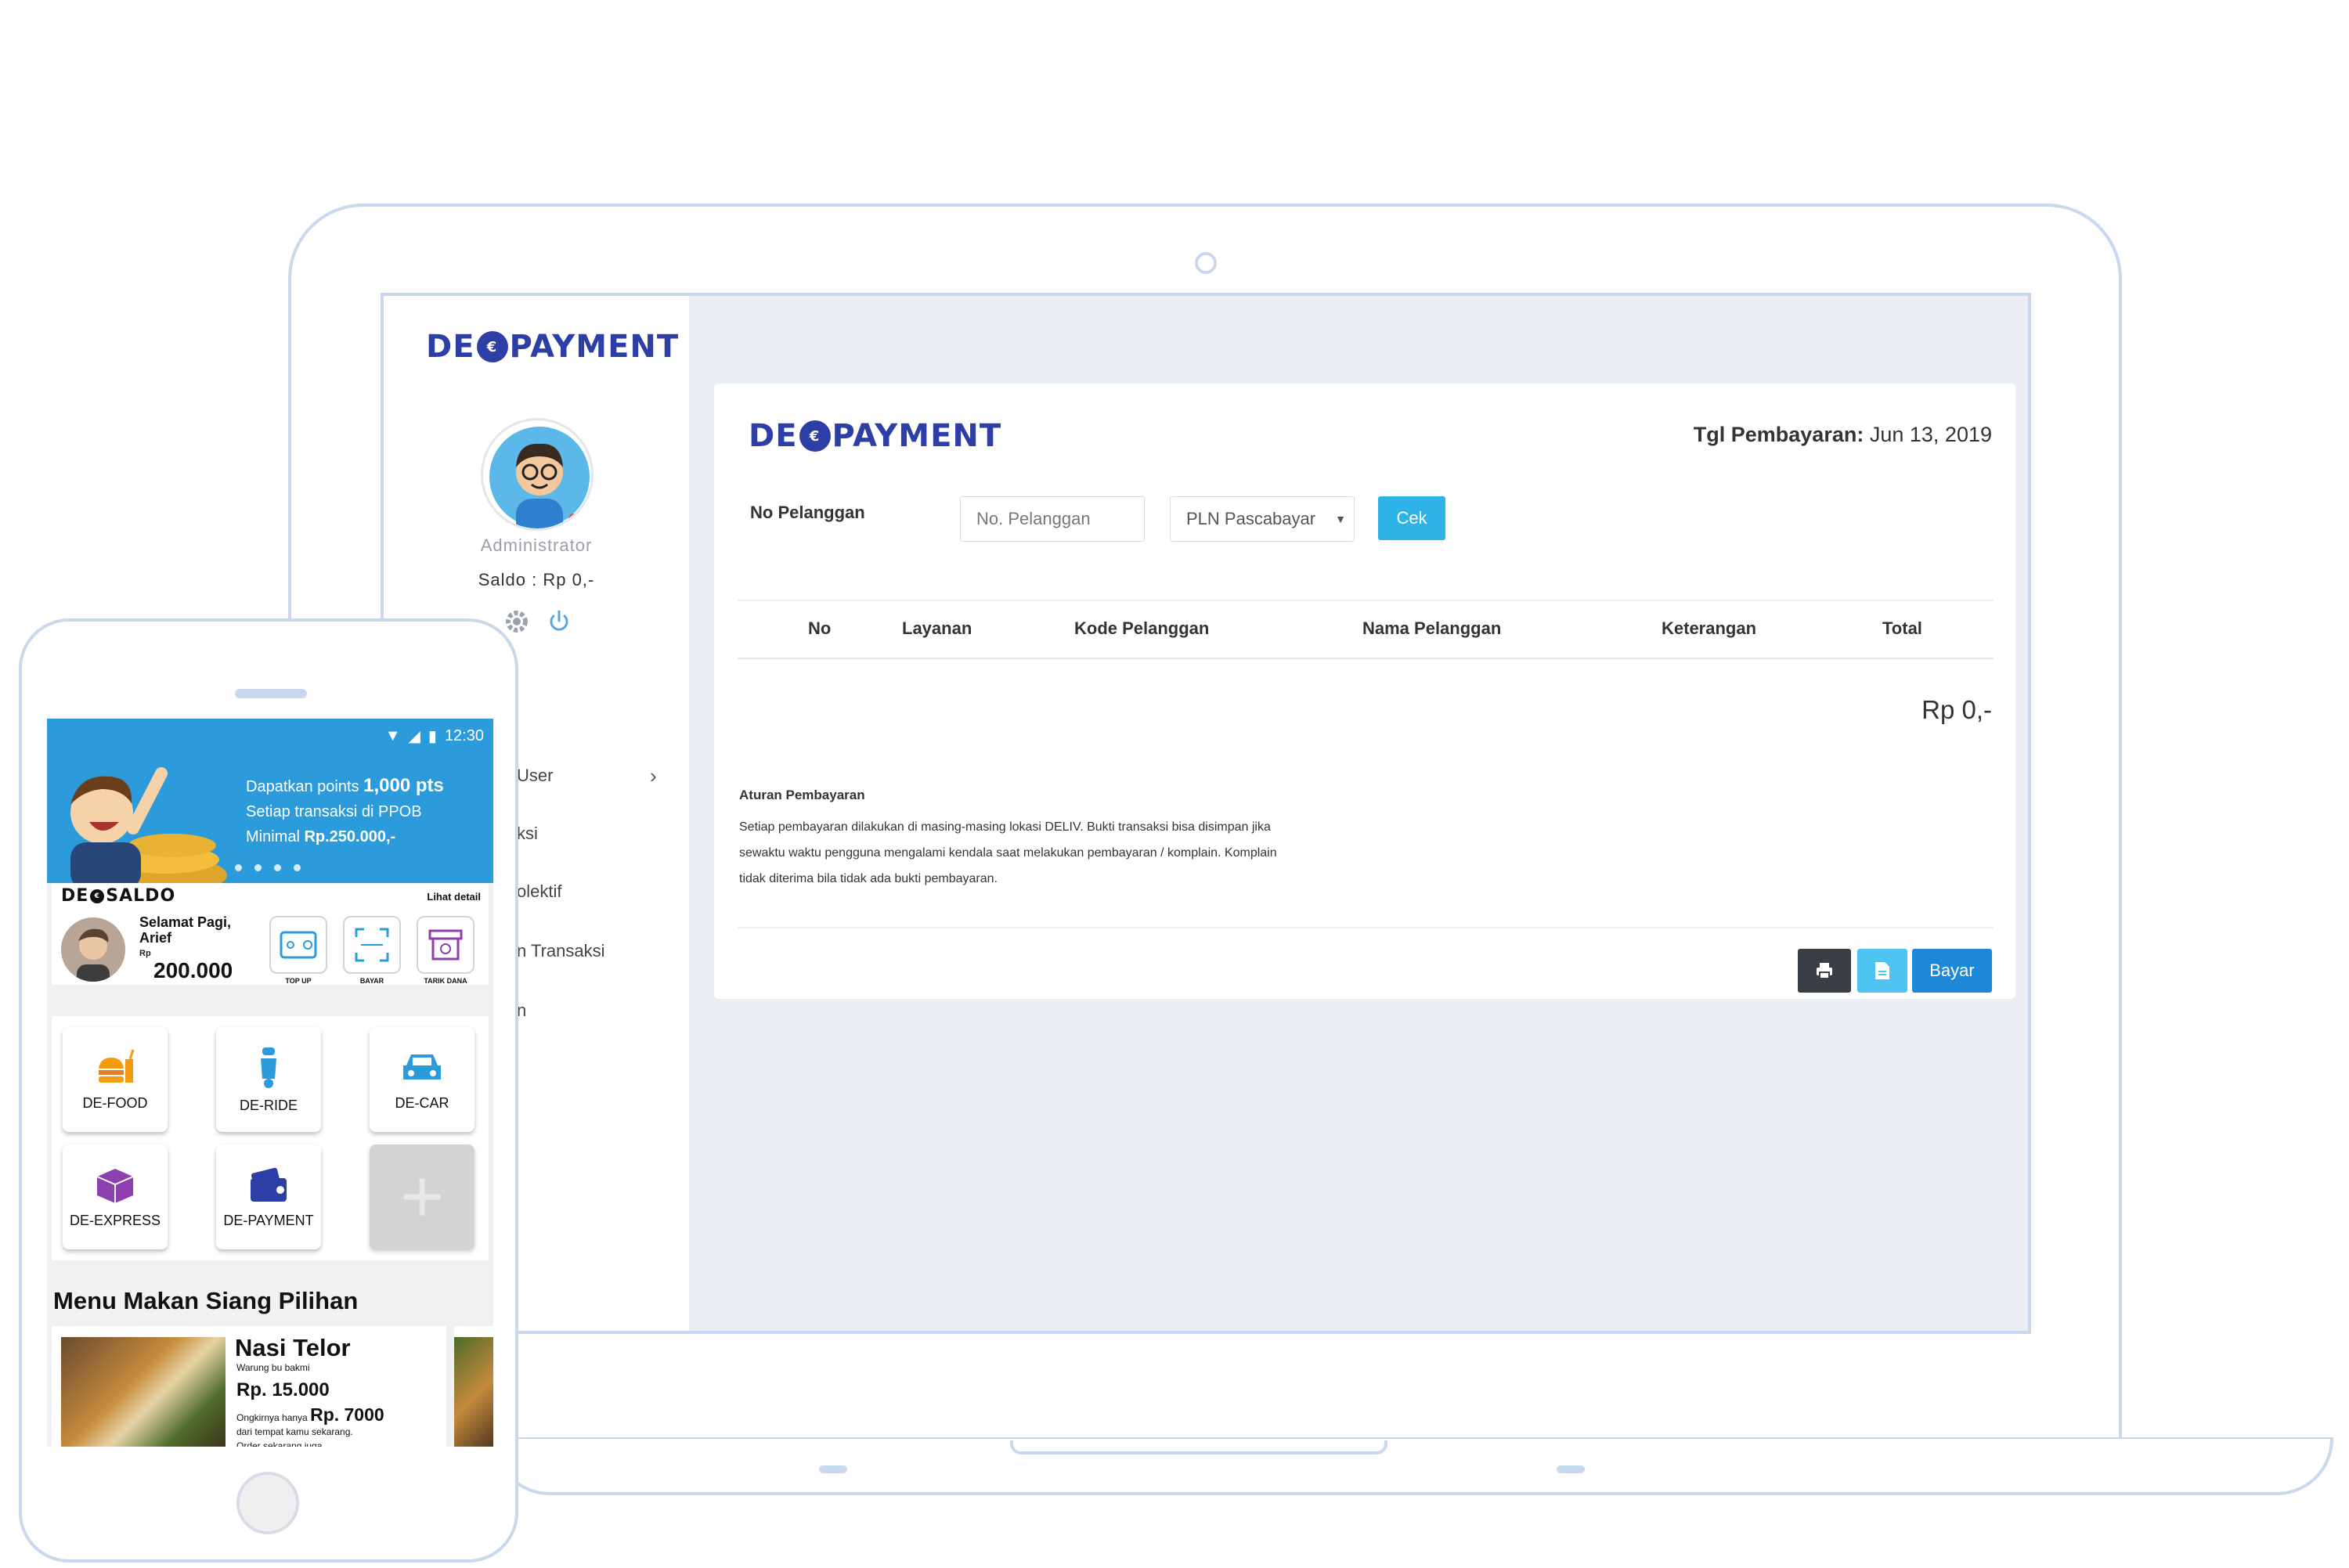 This screenshot has width=2349, height=1568. What do you see at coordinates (1411, 518) in the screenshot?
I see `check-button: Cek` at bounding box center [1411, 518].